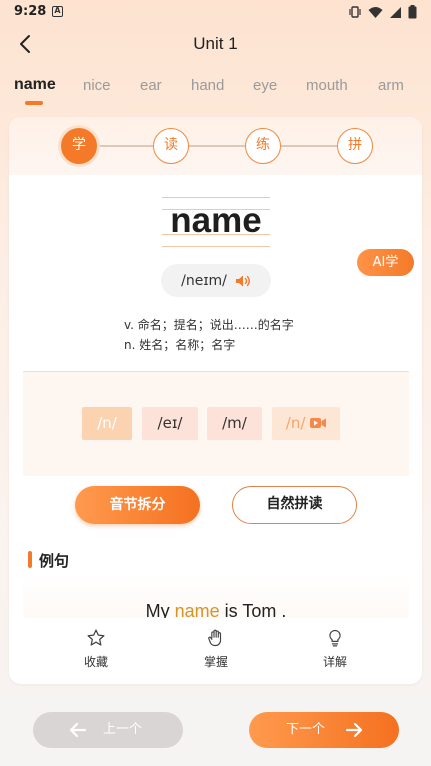 This screenshot has width=431, height=766. I want to click on master-button: 掌握, so click(216, 649).